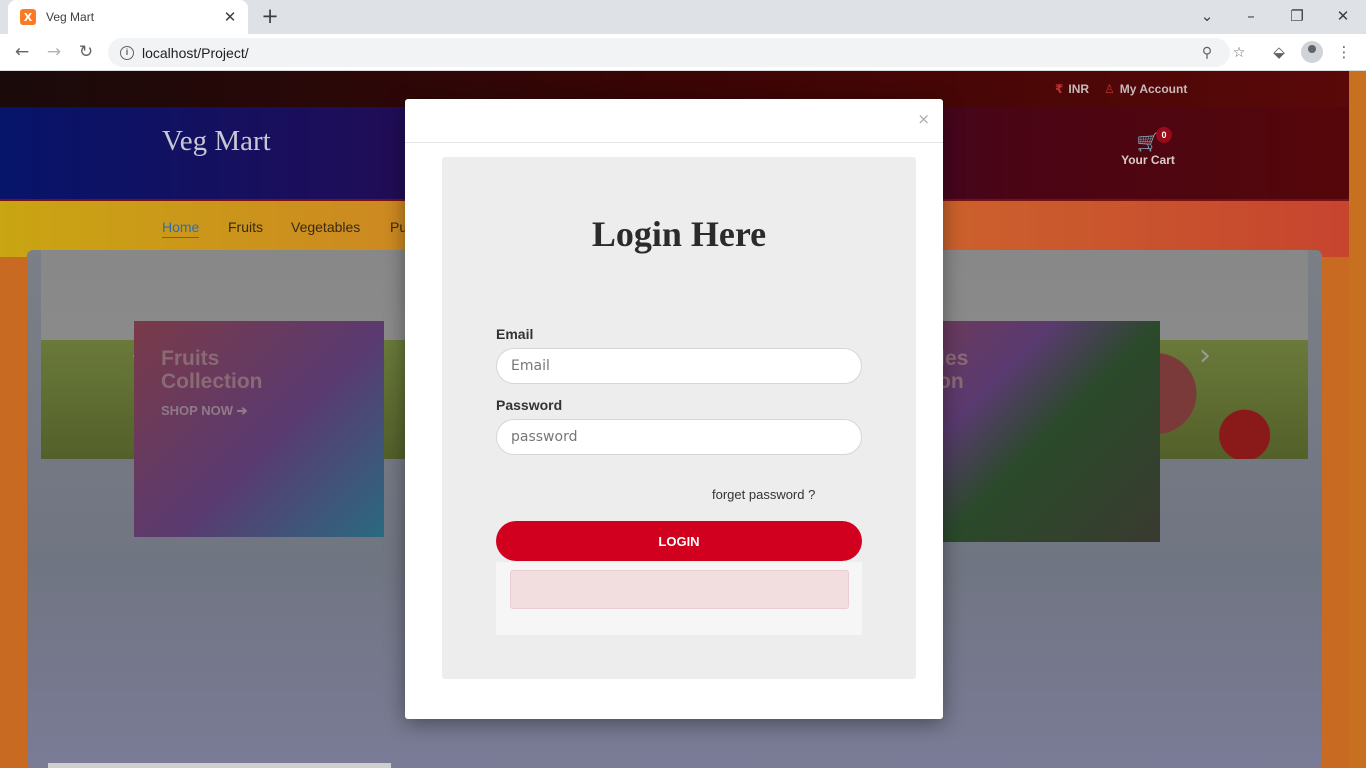 This screenshot has height=768, width=1366. What do you see at coordinates (676, 52) in the screenshot?
I see `address-bar: i localhost/Project/ ⚲ ☆` at bounding box center [676, 52].